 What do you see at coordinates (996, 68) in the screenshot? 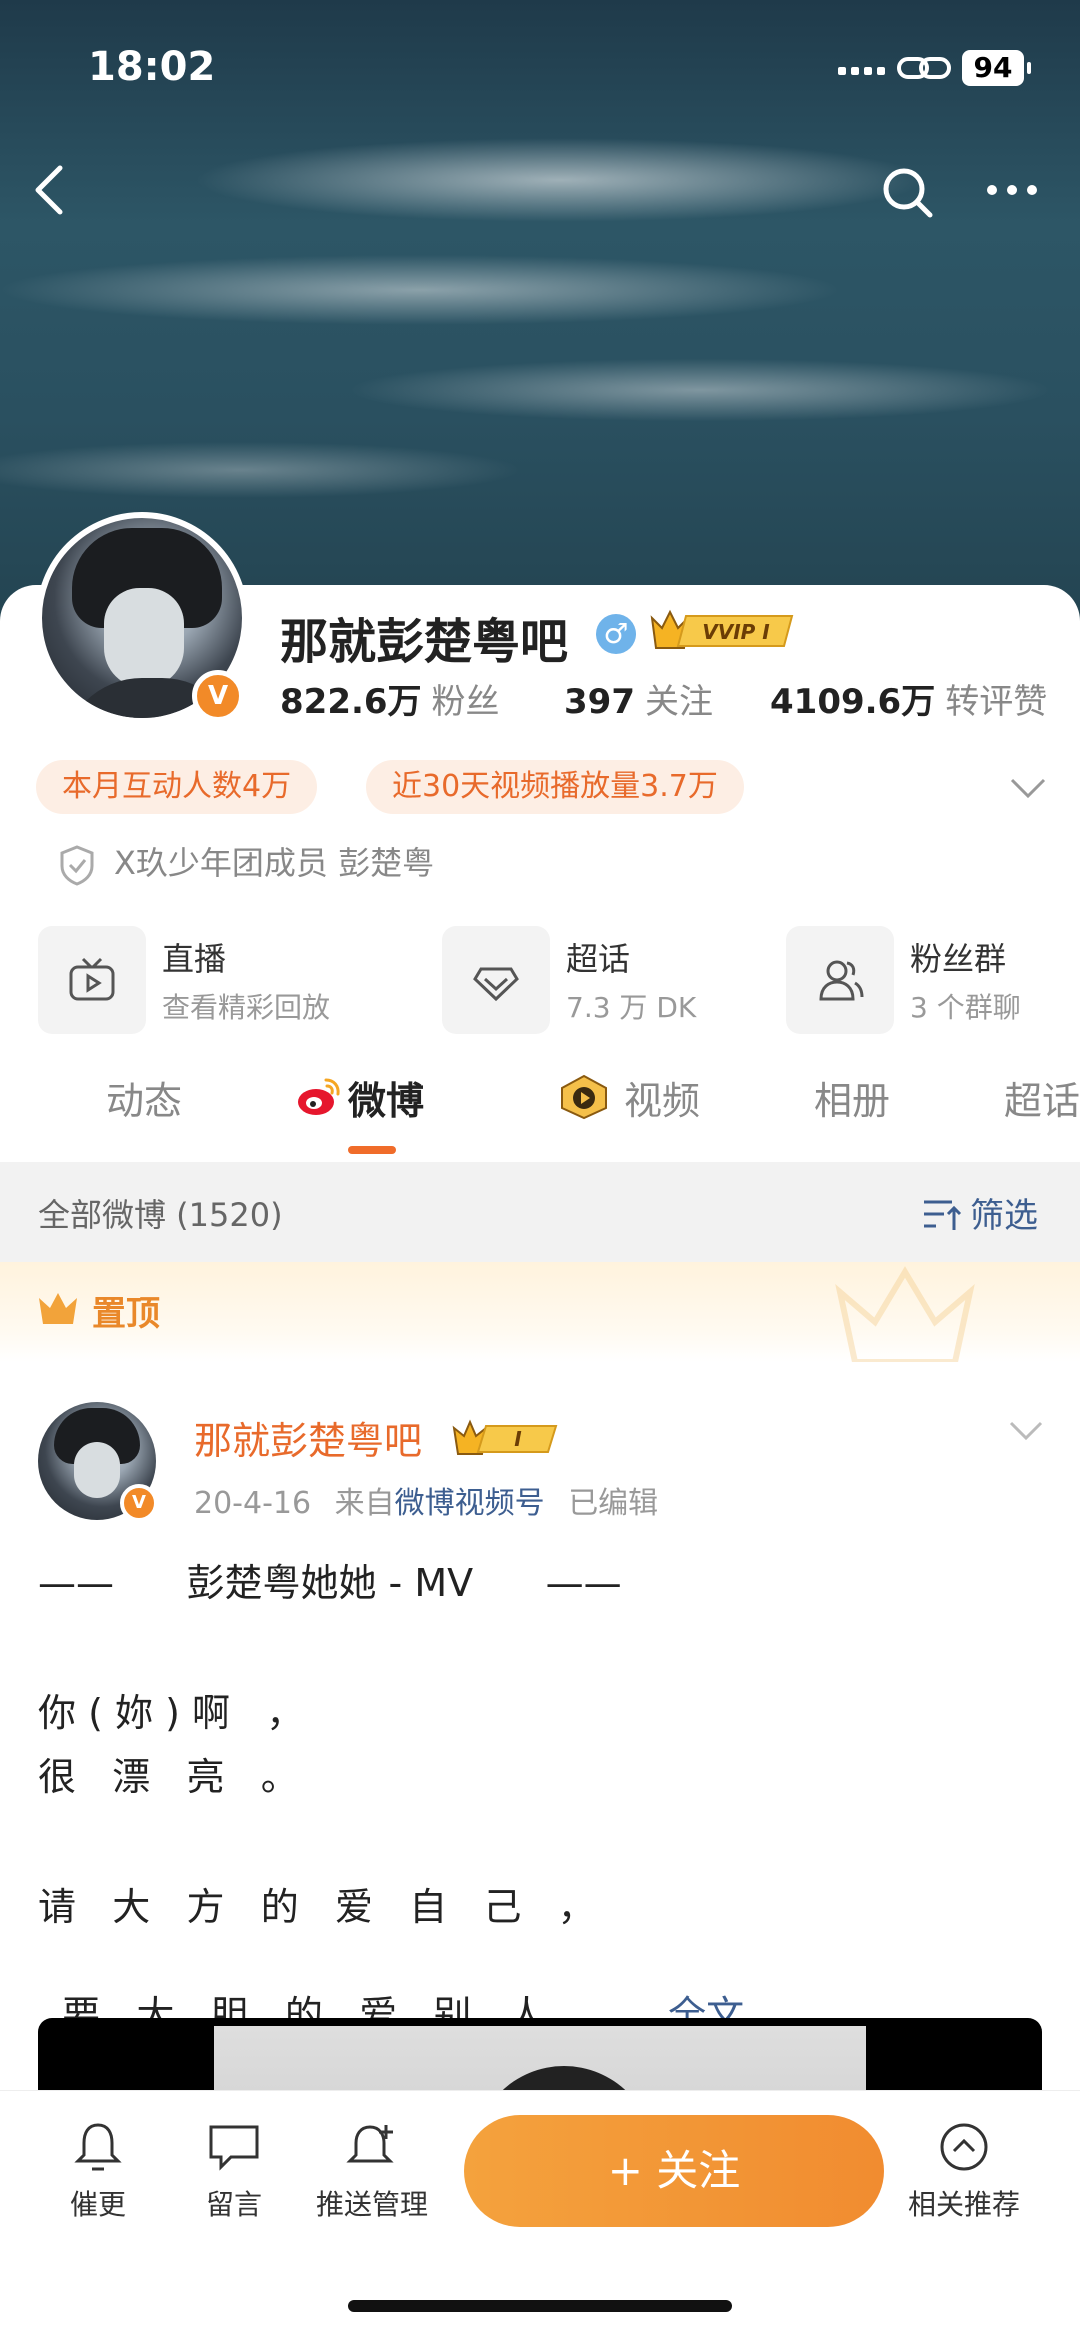
I see `battery-indicator: 94` at bounding box center [996, 68].